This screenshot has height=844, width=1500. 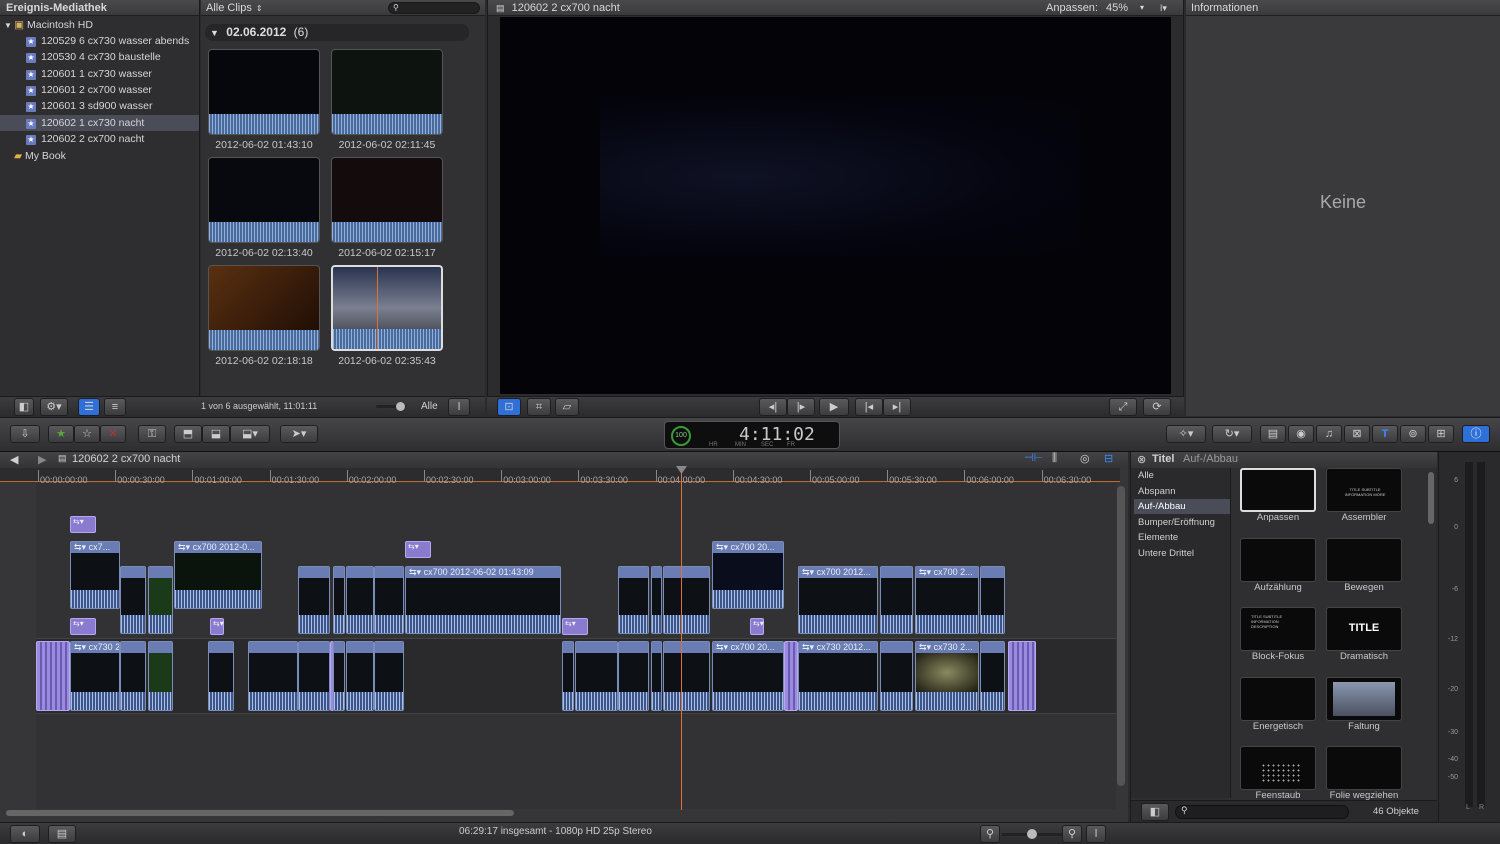 What do you see at coordinates (1121, 636) in the screenshot?
I see `vertical-scrollbar` at bounding box center [1121, 636].